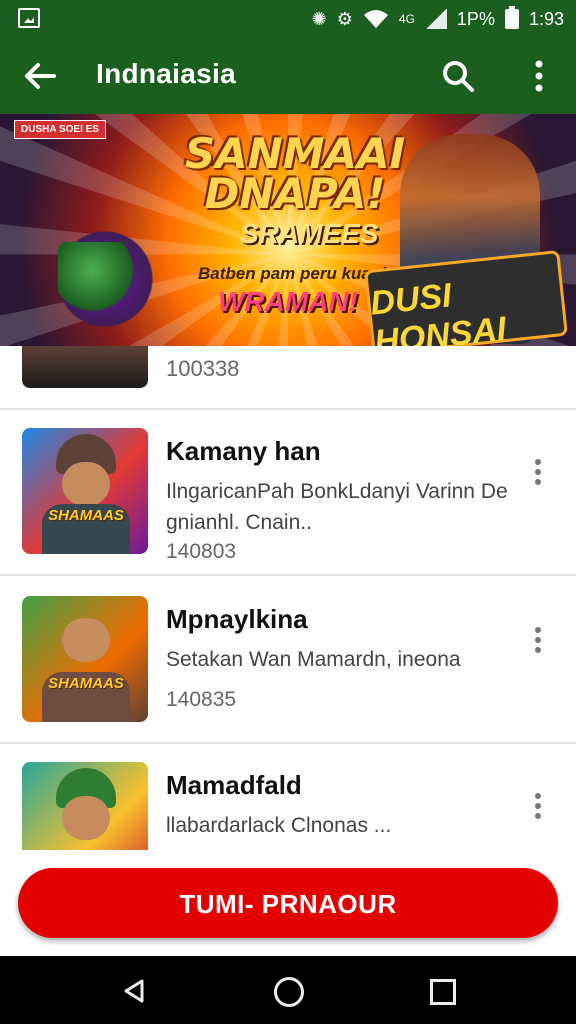 The image size is (576, 1024). Describe the element at coordinates (237, 619) in the screenshot. I see `game-title: Mpnaylkina` at that location.